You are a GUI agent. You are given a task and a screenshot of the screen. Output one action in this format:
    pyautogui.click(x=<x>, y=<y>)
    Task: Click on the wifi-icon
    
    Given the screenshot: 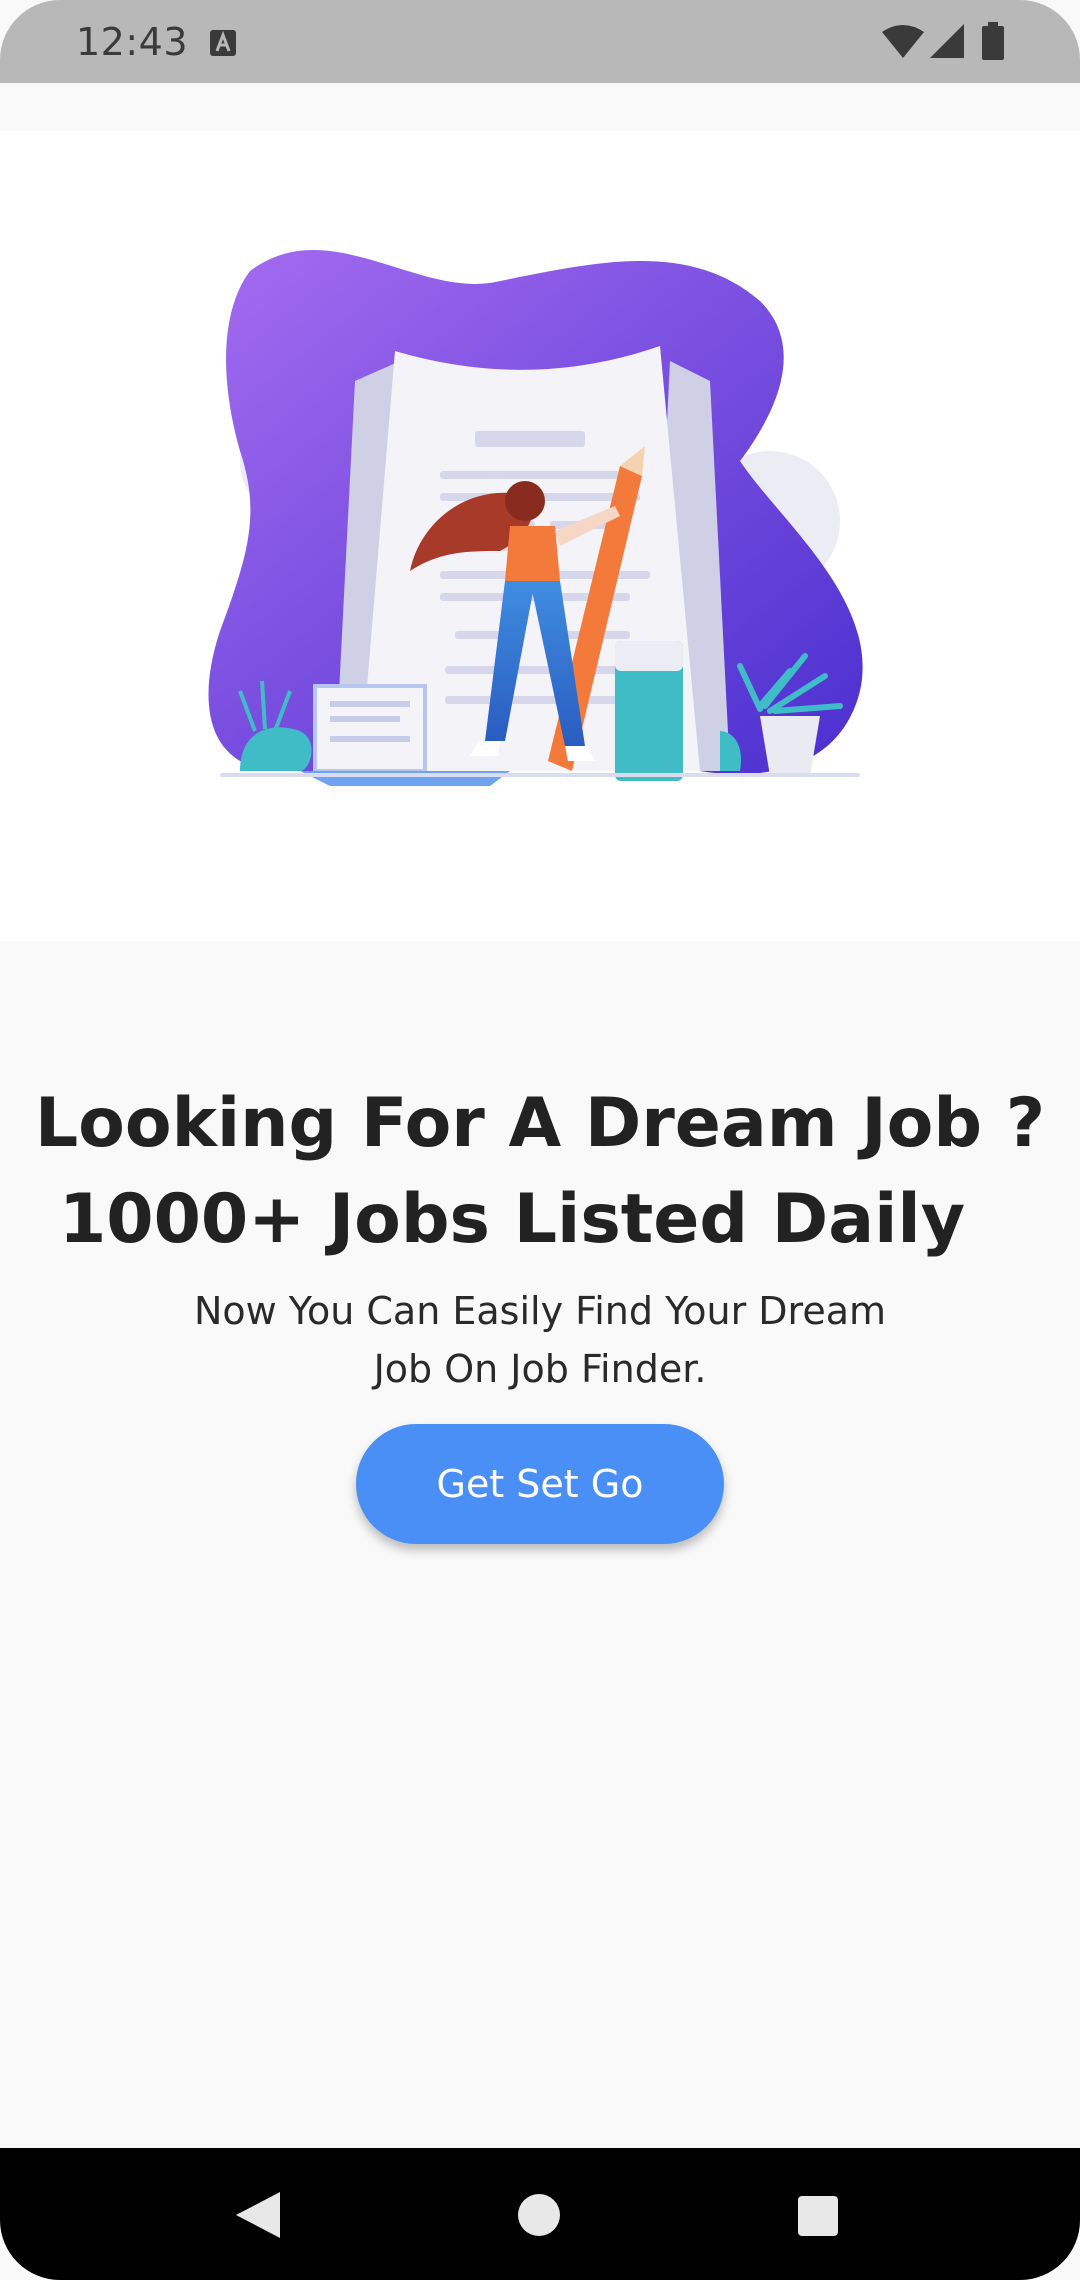 What is the action you would take?
    pyautogui.click(x=903, y=41)
    